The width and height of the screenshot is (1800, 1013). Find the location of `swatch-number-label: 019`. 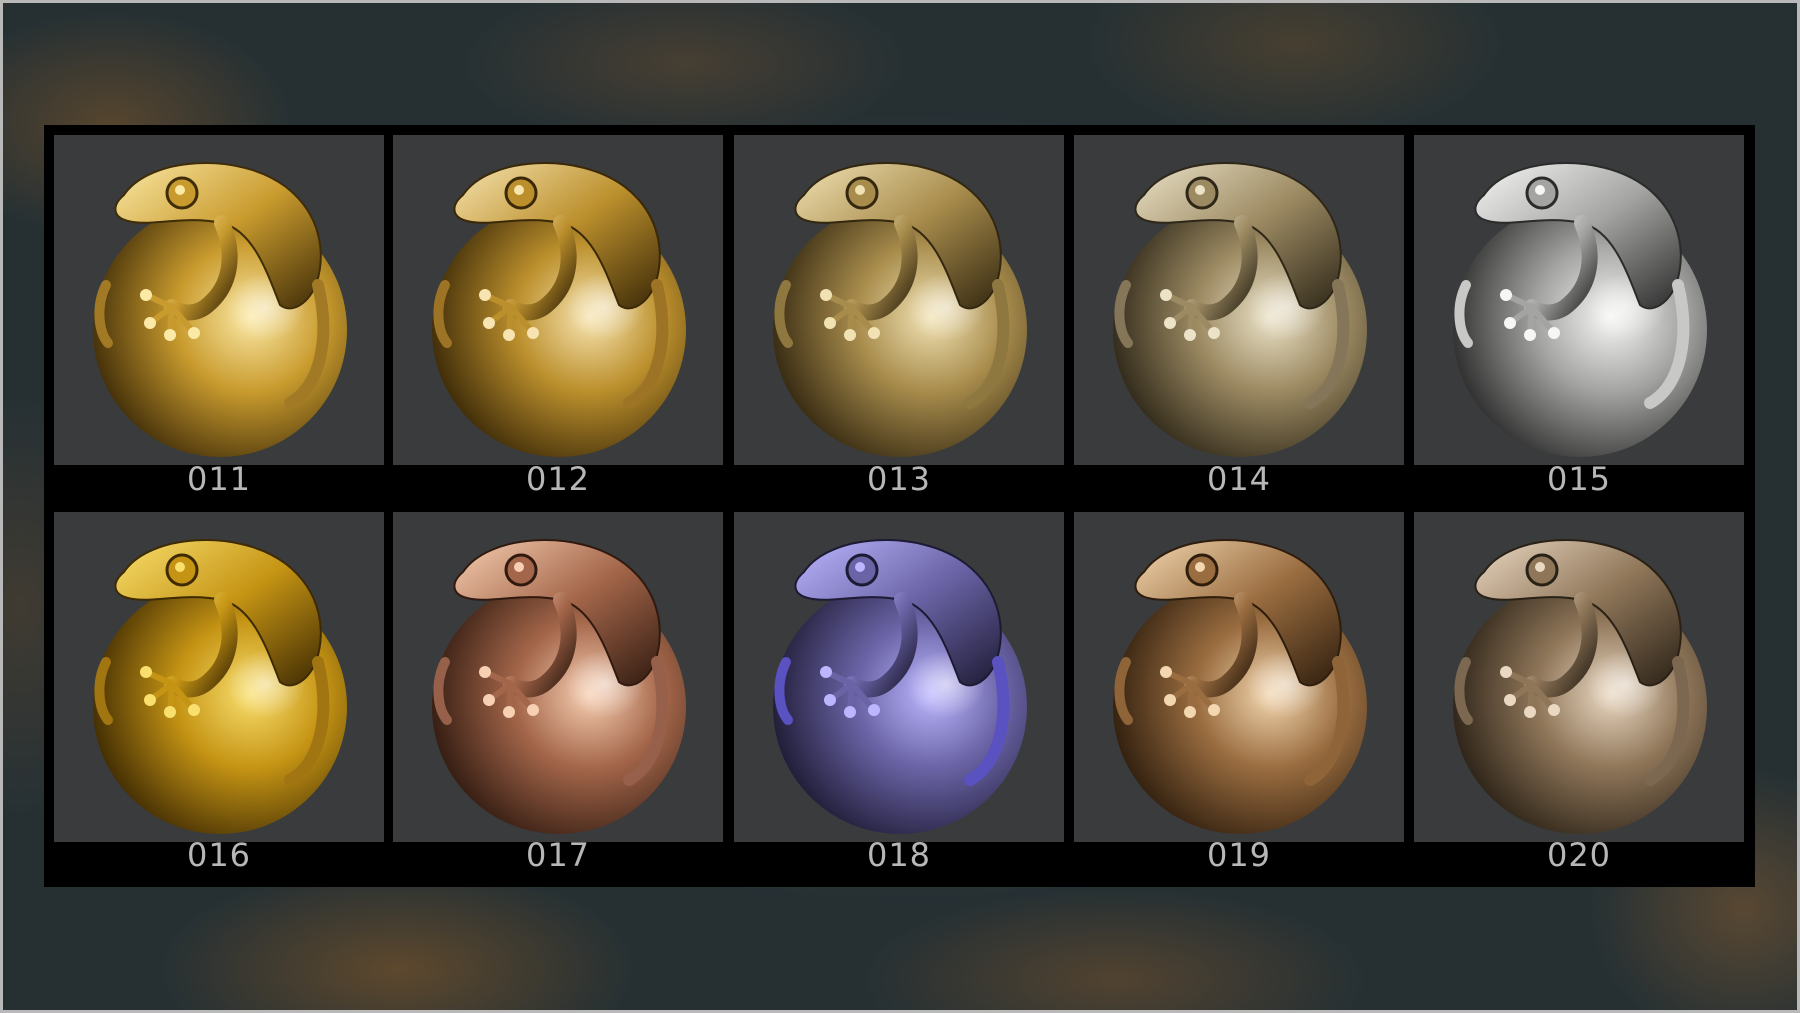

swatch-number-label: 019 is located at coordinates (1239, 855).